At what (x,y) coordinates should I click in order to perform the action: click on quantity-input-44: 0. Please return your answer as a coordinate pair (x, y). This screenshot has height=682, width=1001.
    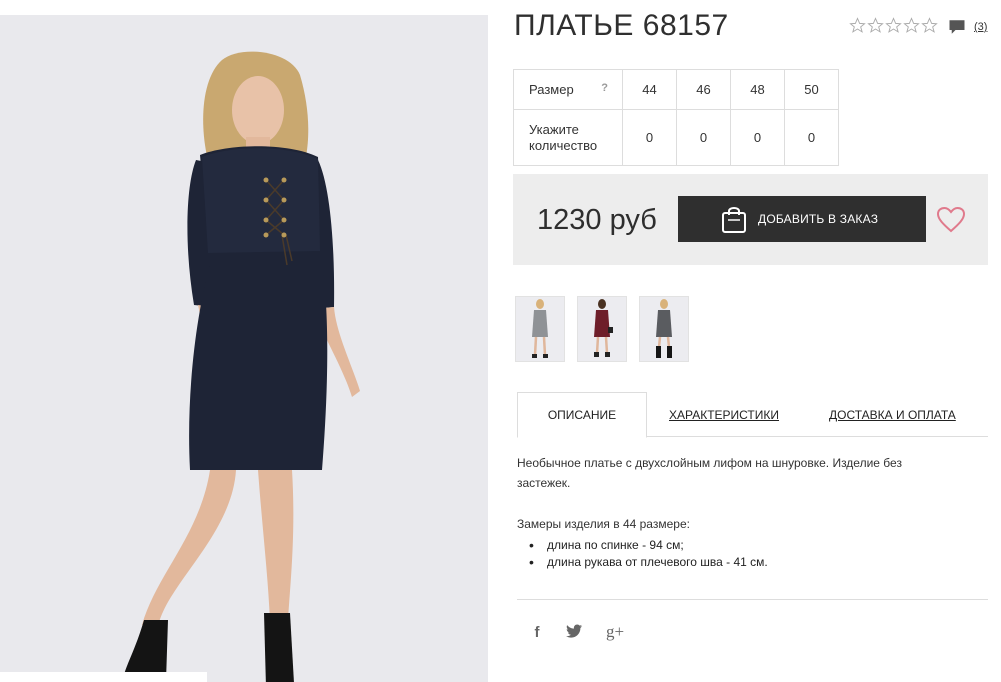
    Looking at the image, I should click on (649, 137).